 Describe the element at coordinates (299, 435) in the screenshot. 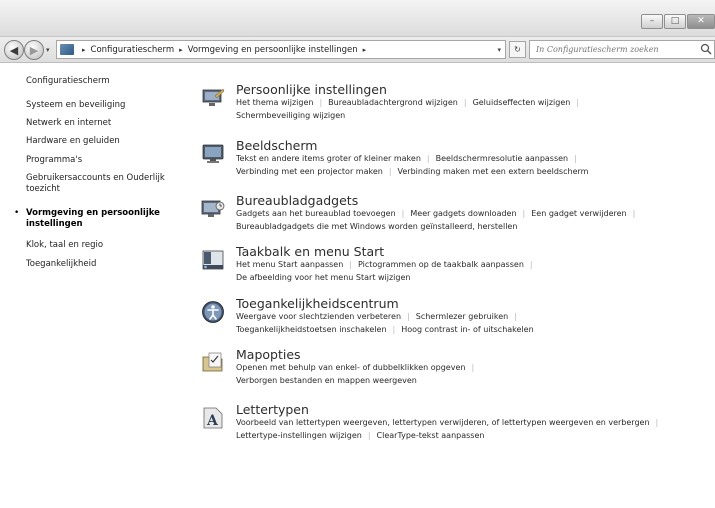

I see `link-lettertype-instellingen: Lettertype-instellingen wijzigen` at that location.